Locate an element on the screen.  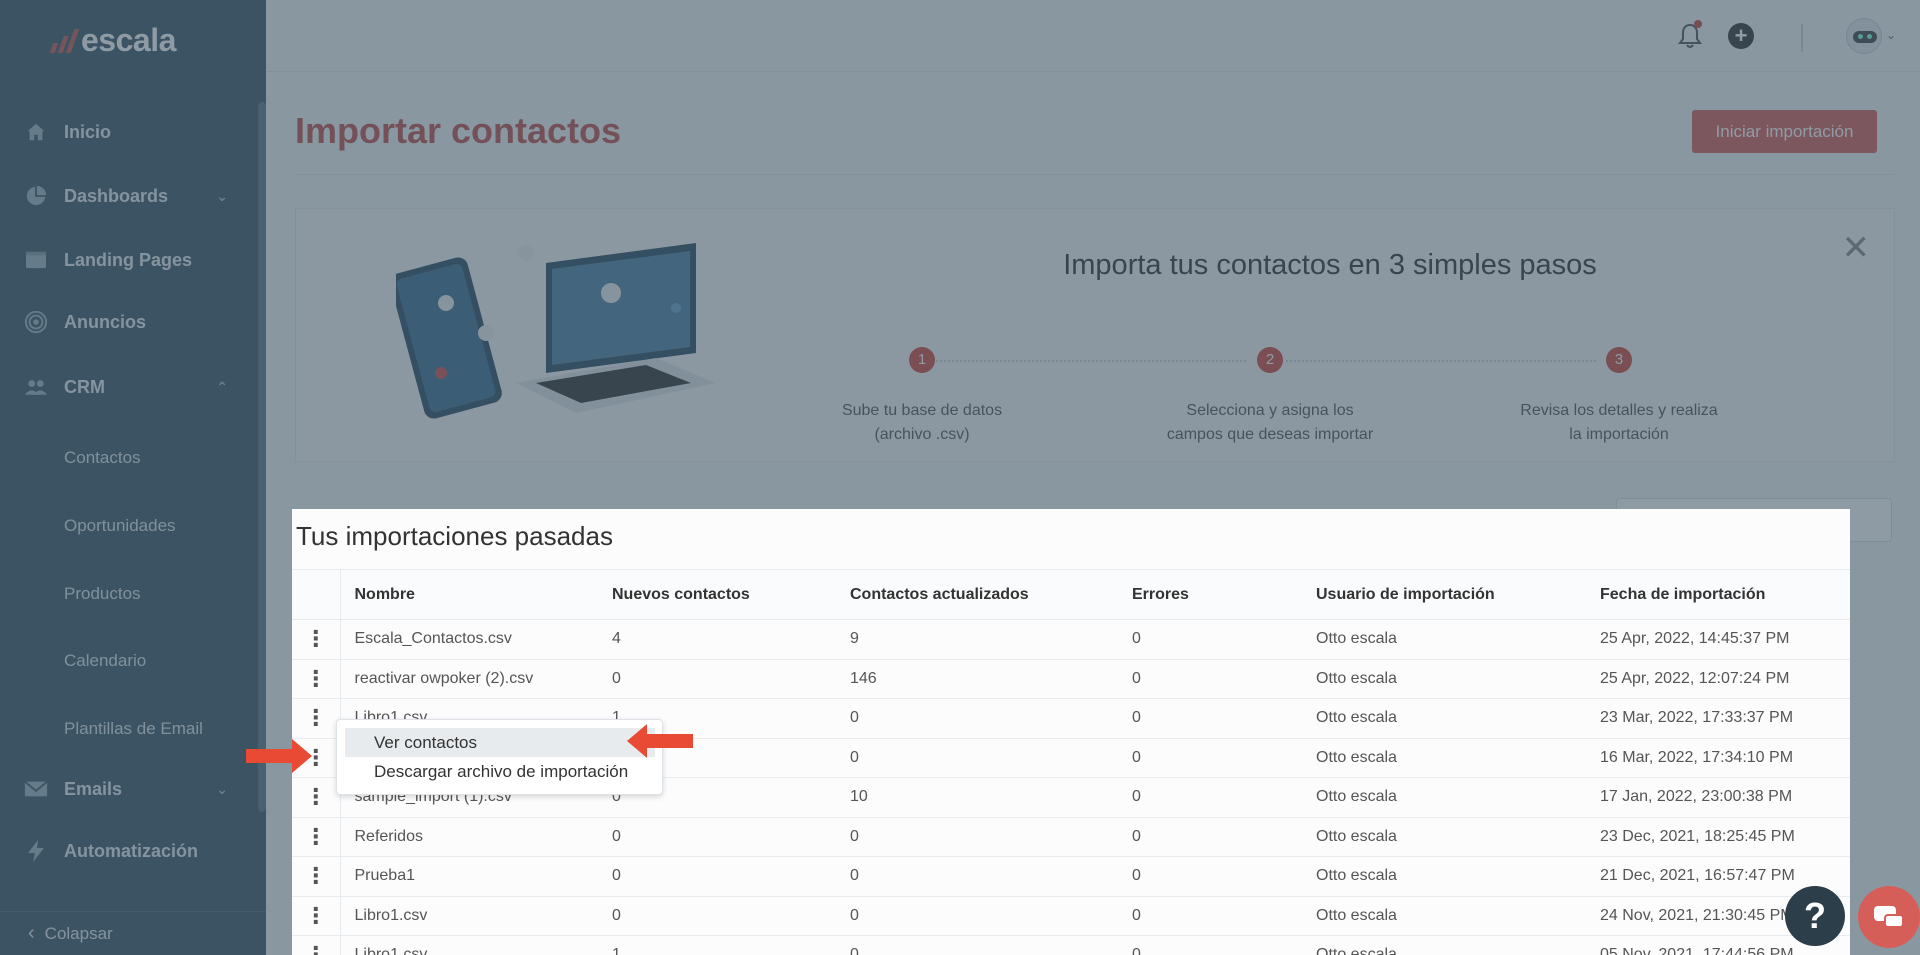
banner-title: Importa tus contactos en 3 simples pasos is located at coordinates (1330, 265).